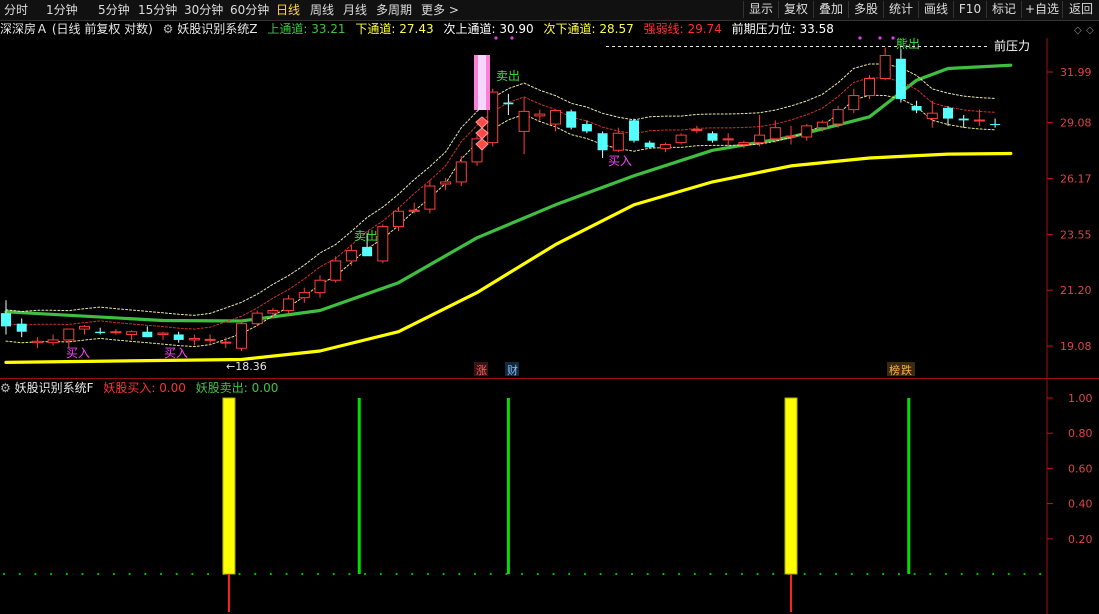  What do you see at coordinates (1080, 398) in the screenshot?
I see `sub-axis-label: 1.00` at bounding box center [1080, 398].